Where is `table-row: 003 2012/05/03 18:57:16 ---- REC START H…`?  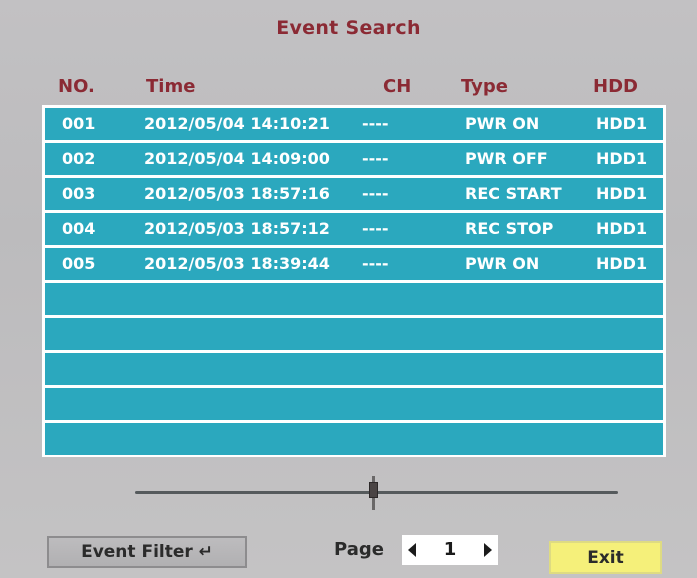
table-row: 003 2012/05/03 18:57:16 ---- REC START H… is located at coordinates (354, 194).